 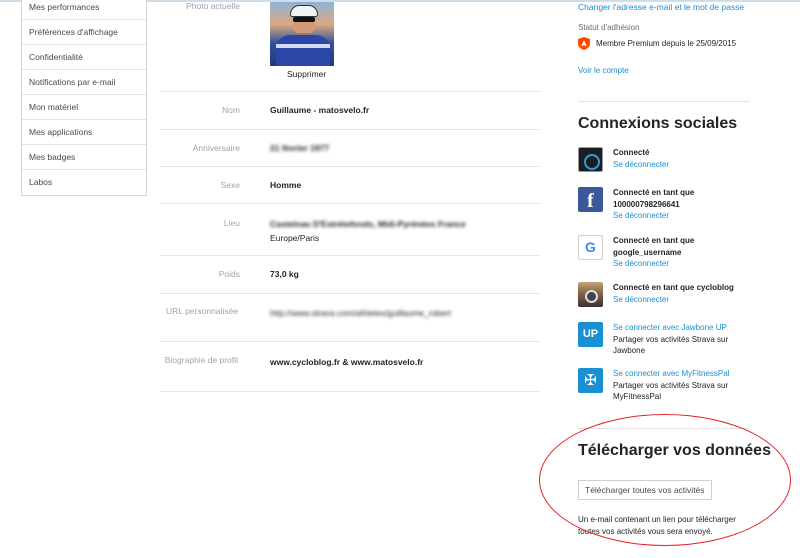 I want to click on sex-value: Homme, so click(x=286, y=185).